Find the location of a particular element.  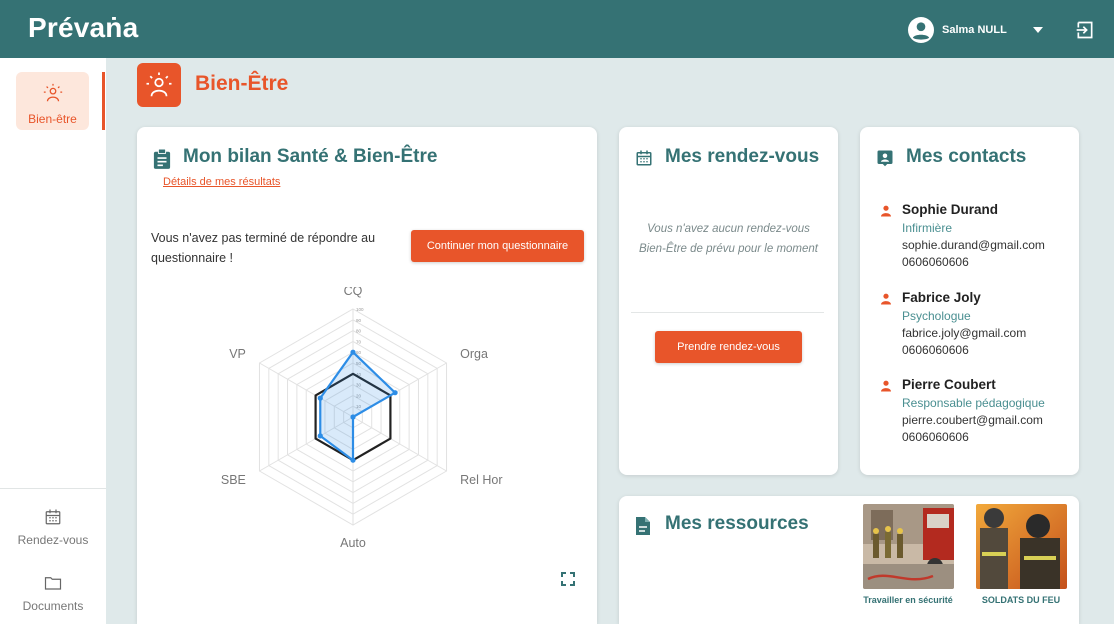

contact-role: Responsable pédagogique is located at coordinates (973, 403).